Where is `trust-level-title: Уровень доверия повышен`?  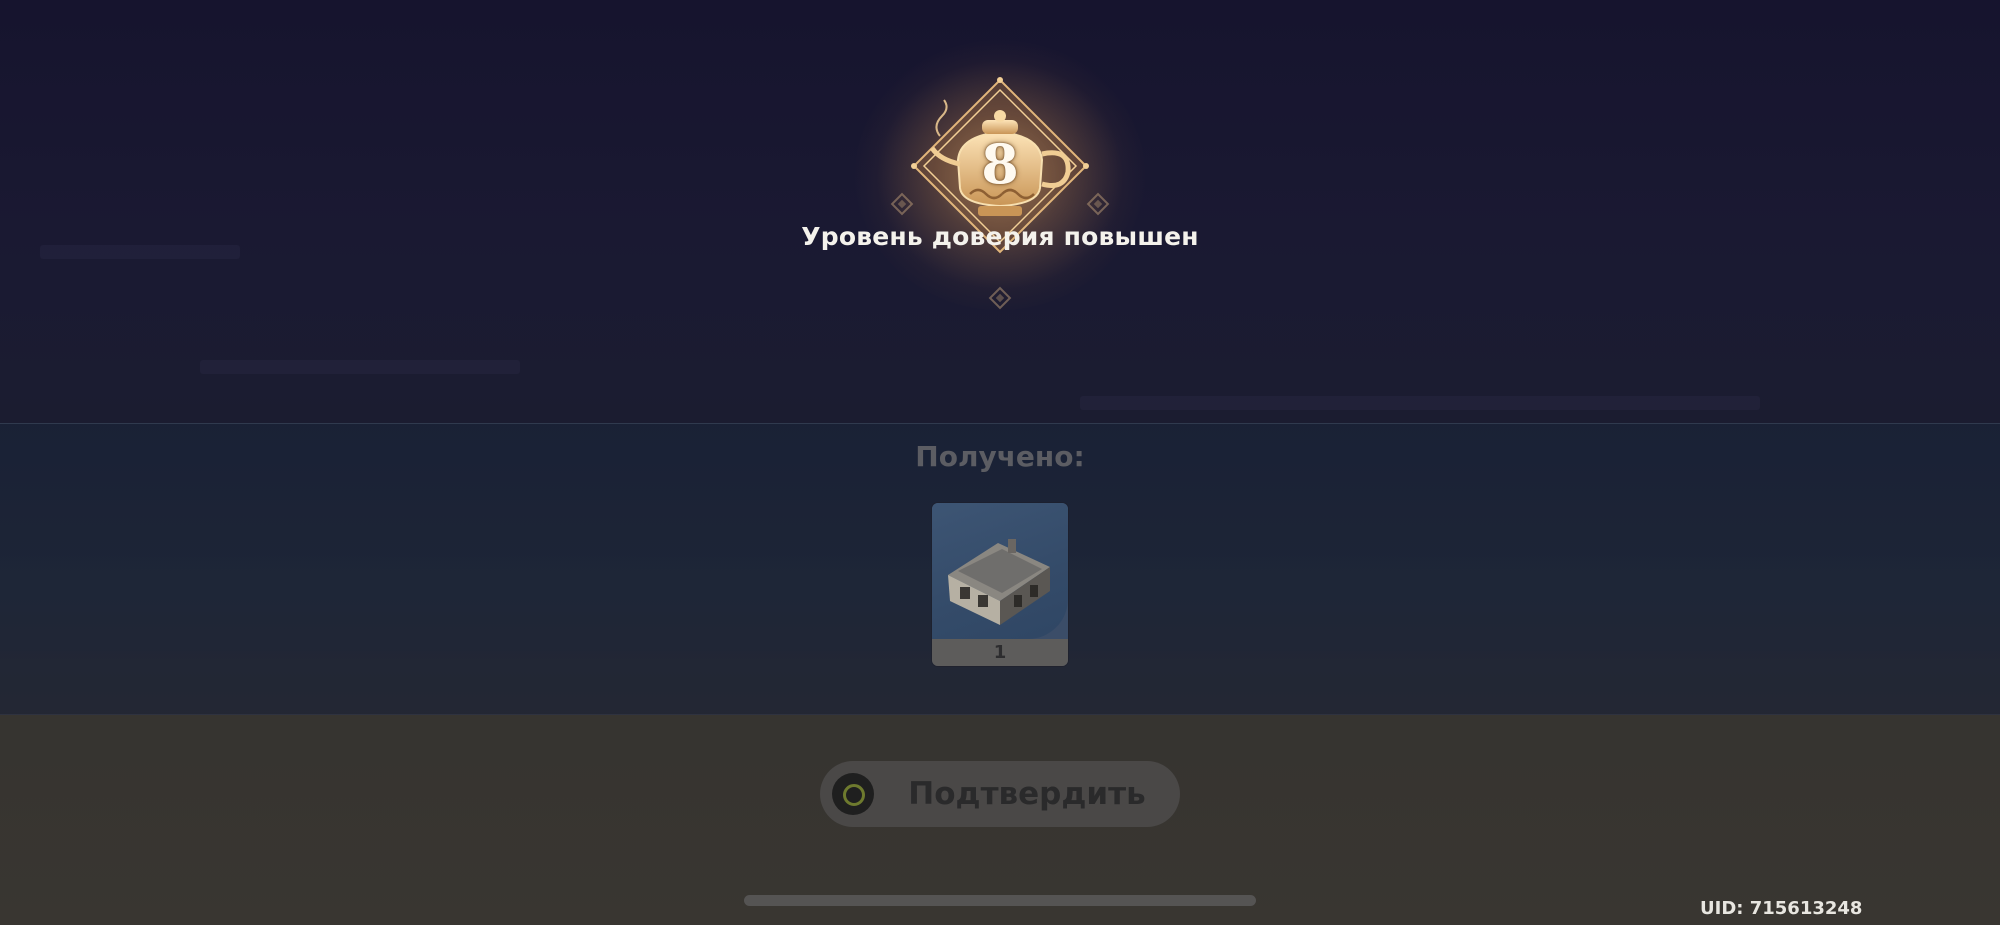
trust-level-title: Уровень доверия повышен is located at coordinates (1000, 236).